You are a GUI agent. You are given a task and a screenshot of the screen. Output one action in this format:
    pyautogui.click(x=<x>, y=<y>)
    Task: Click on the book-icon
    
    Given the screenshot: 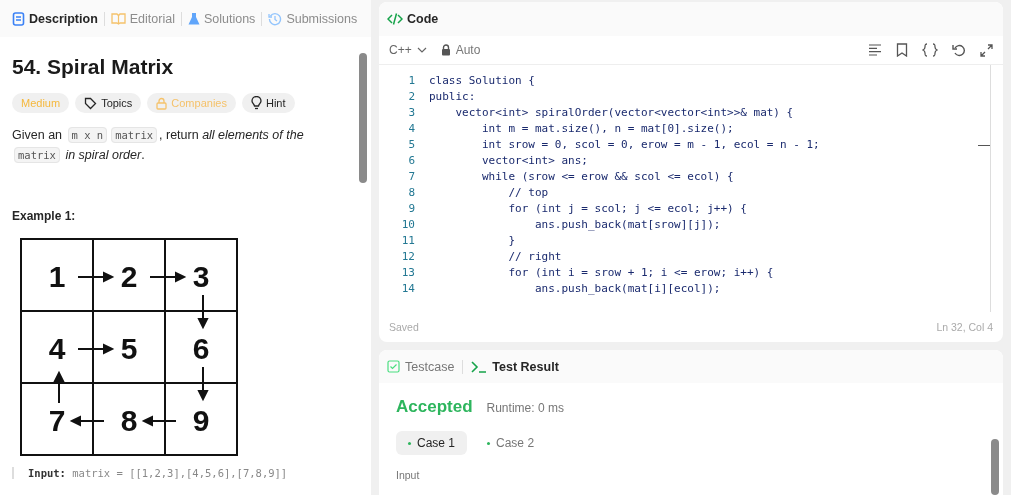 What is the action you would take?
    pyautogui.click(x=118, y=18)
    